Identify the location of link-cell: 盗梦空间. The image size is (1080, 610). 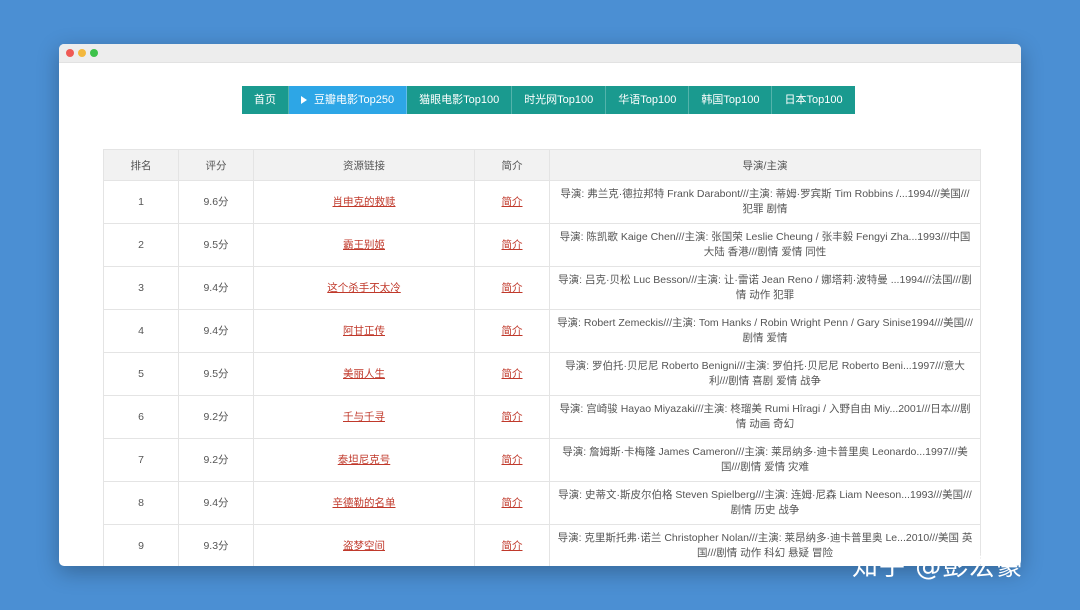
(364, 545).